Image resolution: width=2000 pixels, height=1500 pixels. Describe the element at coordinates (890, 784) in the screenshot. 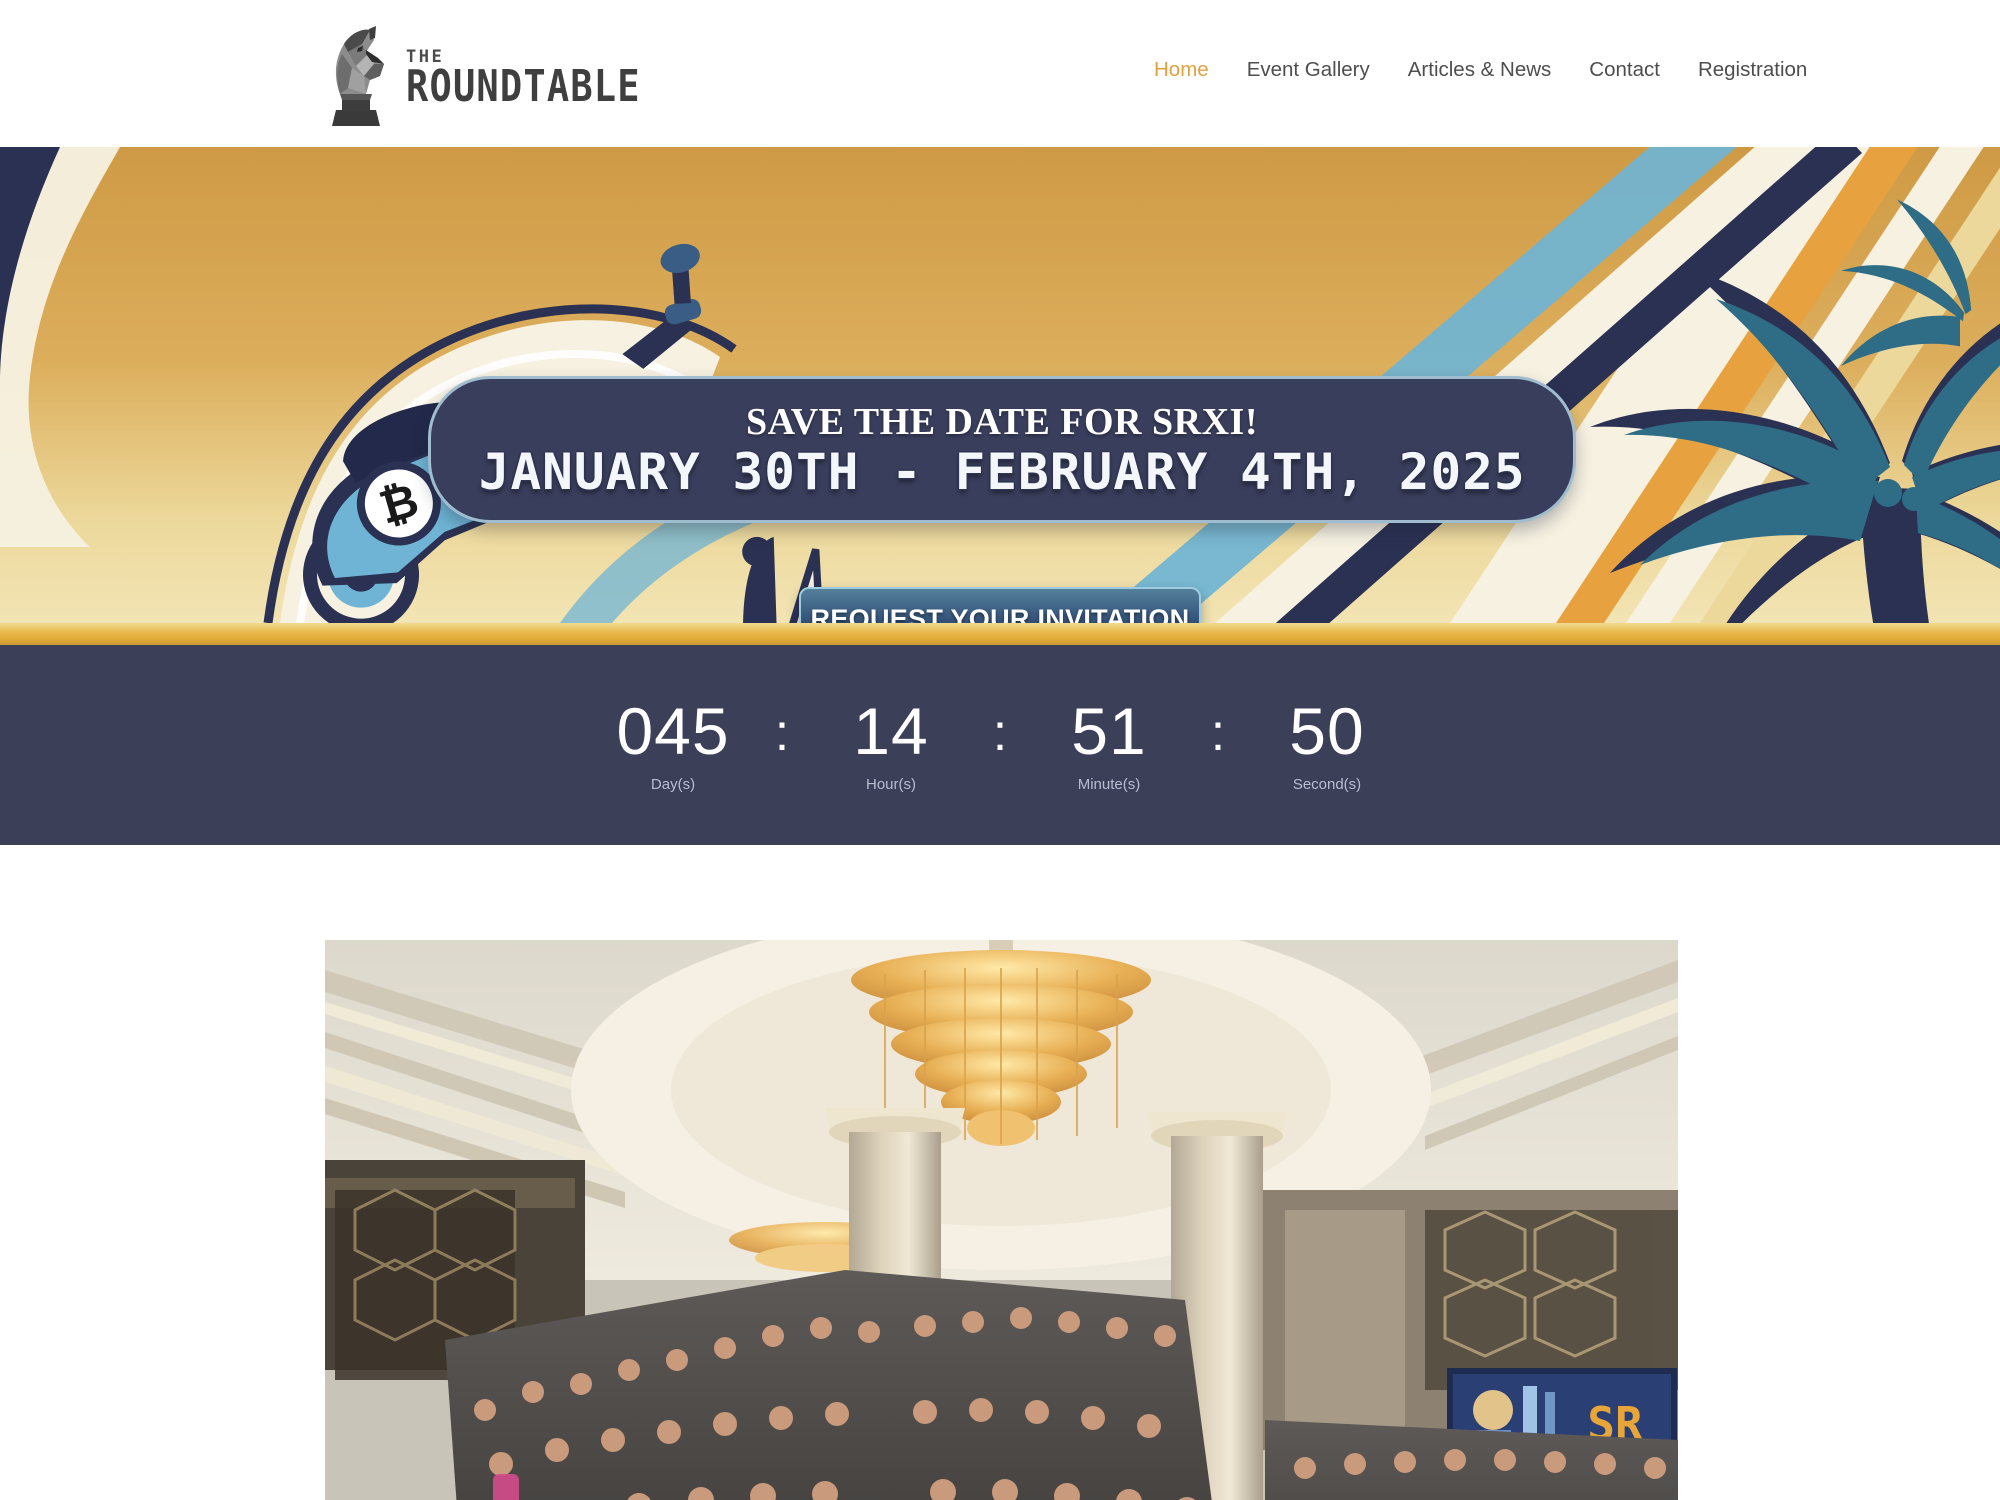

I see `countdown-hours-label: Hour(s)` at that location.